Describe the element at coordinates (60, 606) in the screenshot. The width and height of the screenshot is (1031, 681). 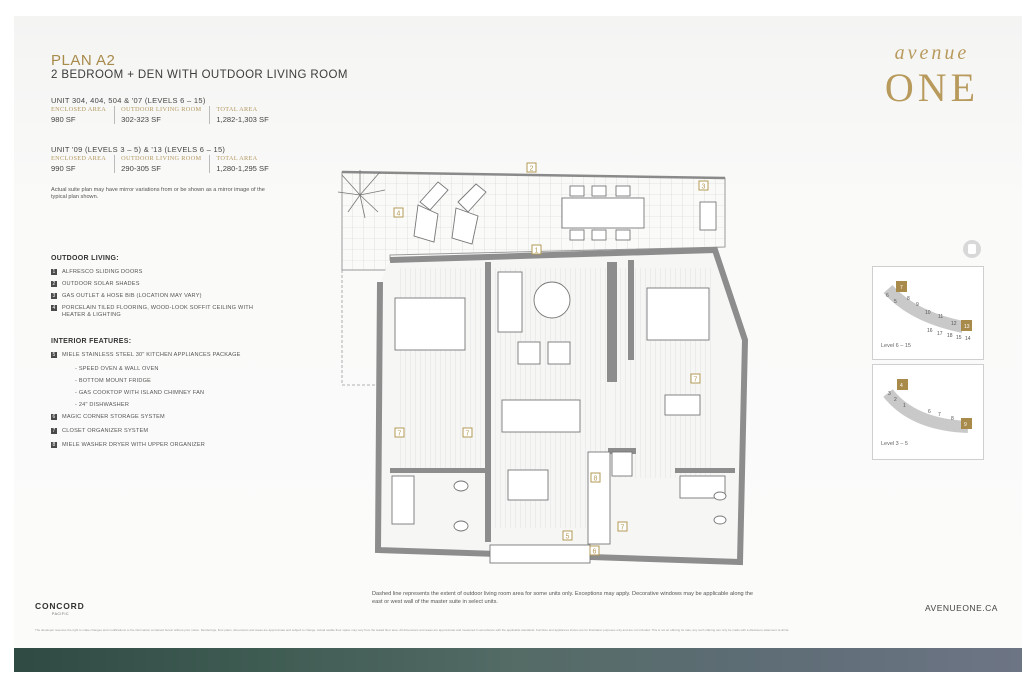
I see `concord-logo: CONCORD` at that location.